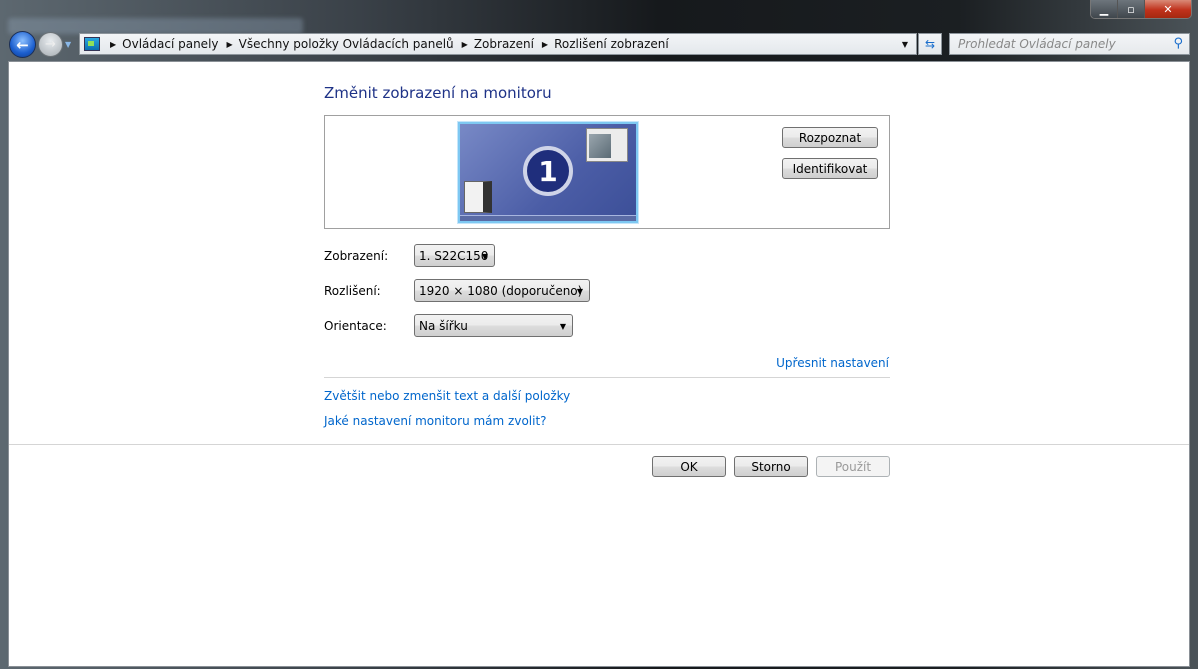  Describe the element at coordinates (504, 44) in the screenshot. I see `breadcrumb-display: Zobrazení` at that location.